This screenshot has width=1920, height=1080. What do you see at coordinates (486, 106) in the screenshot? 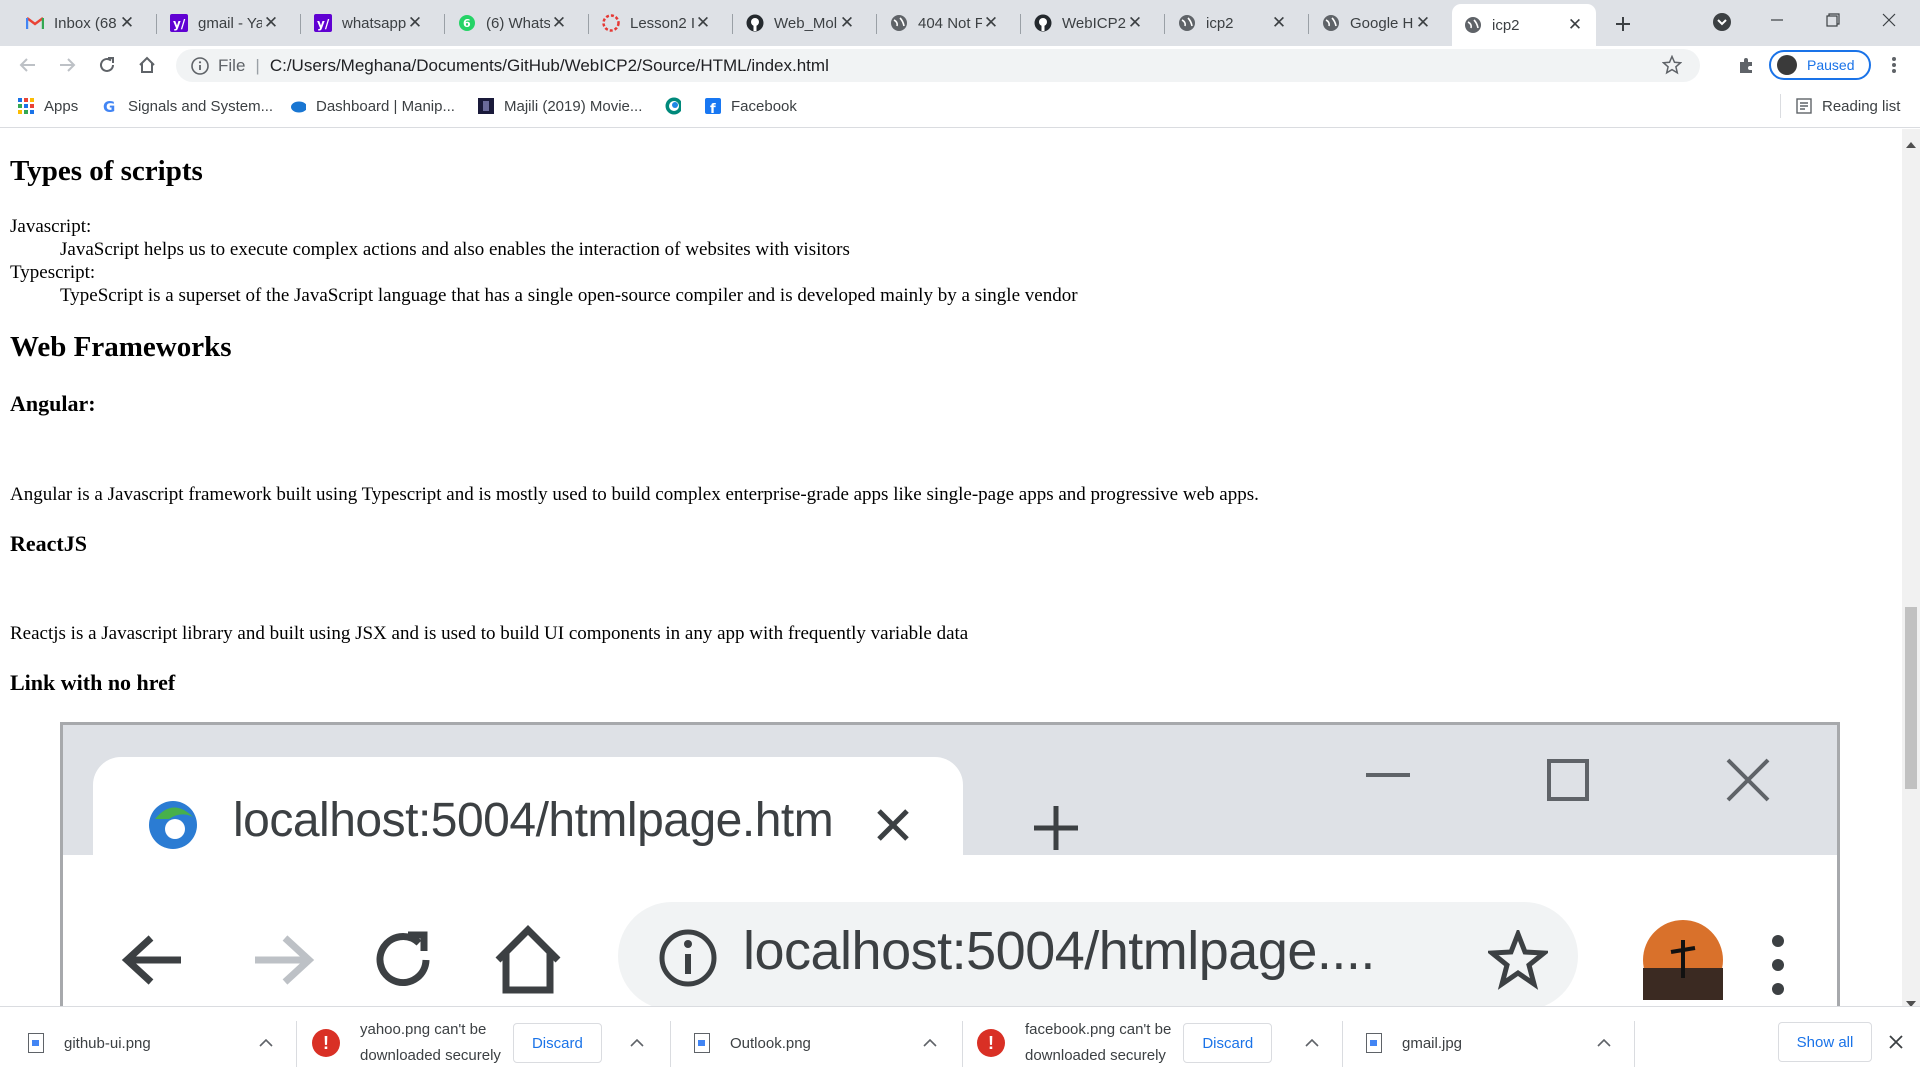
I see `movie-icon` at bounding box center [486, 106].